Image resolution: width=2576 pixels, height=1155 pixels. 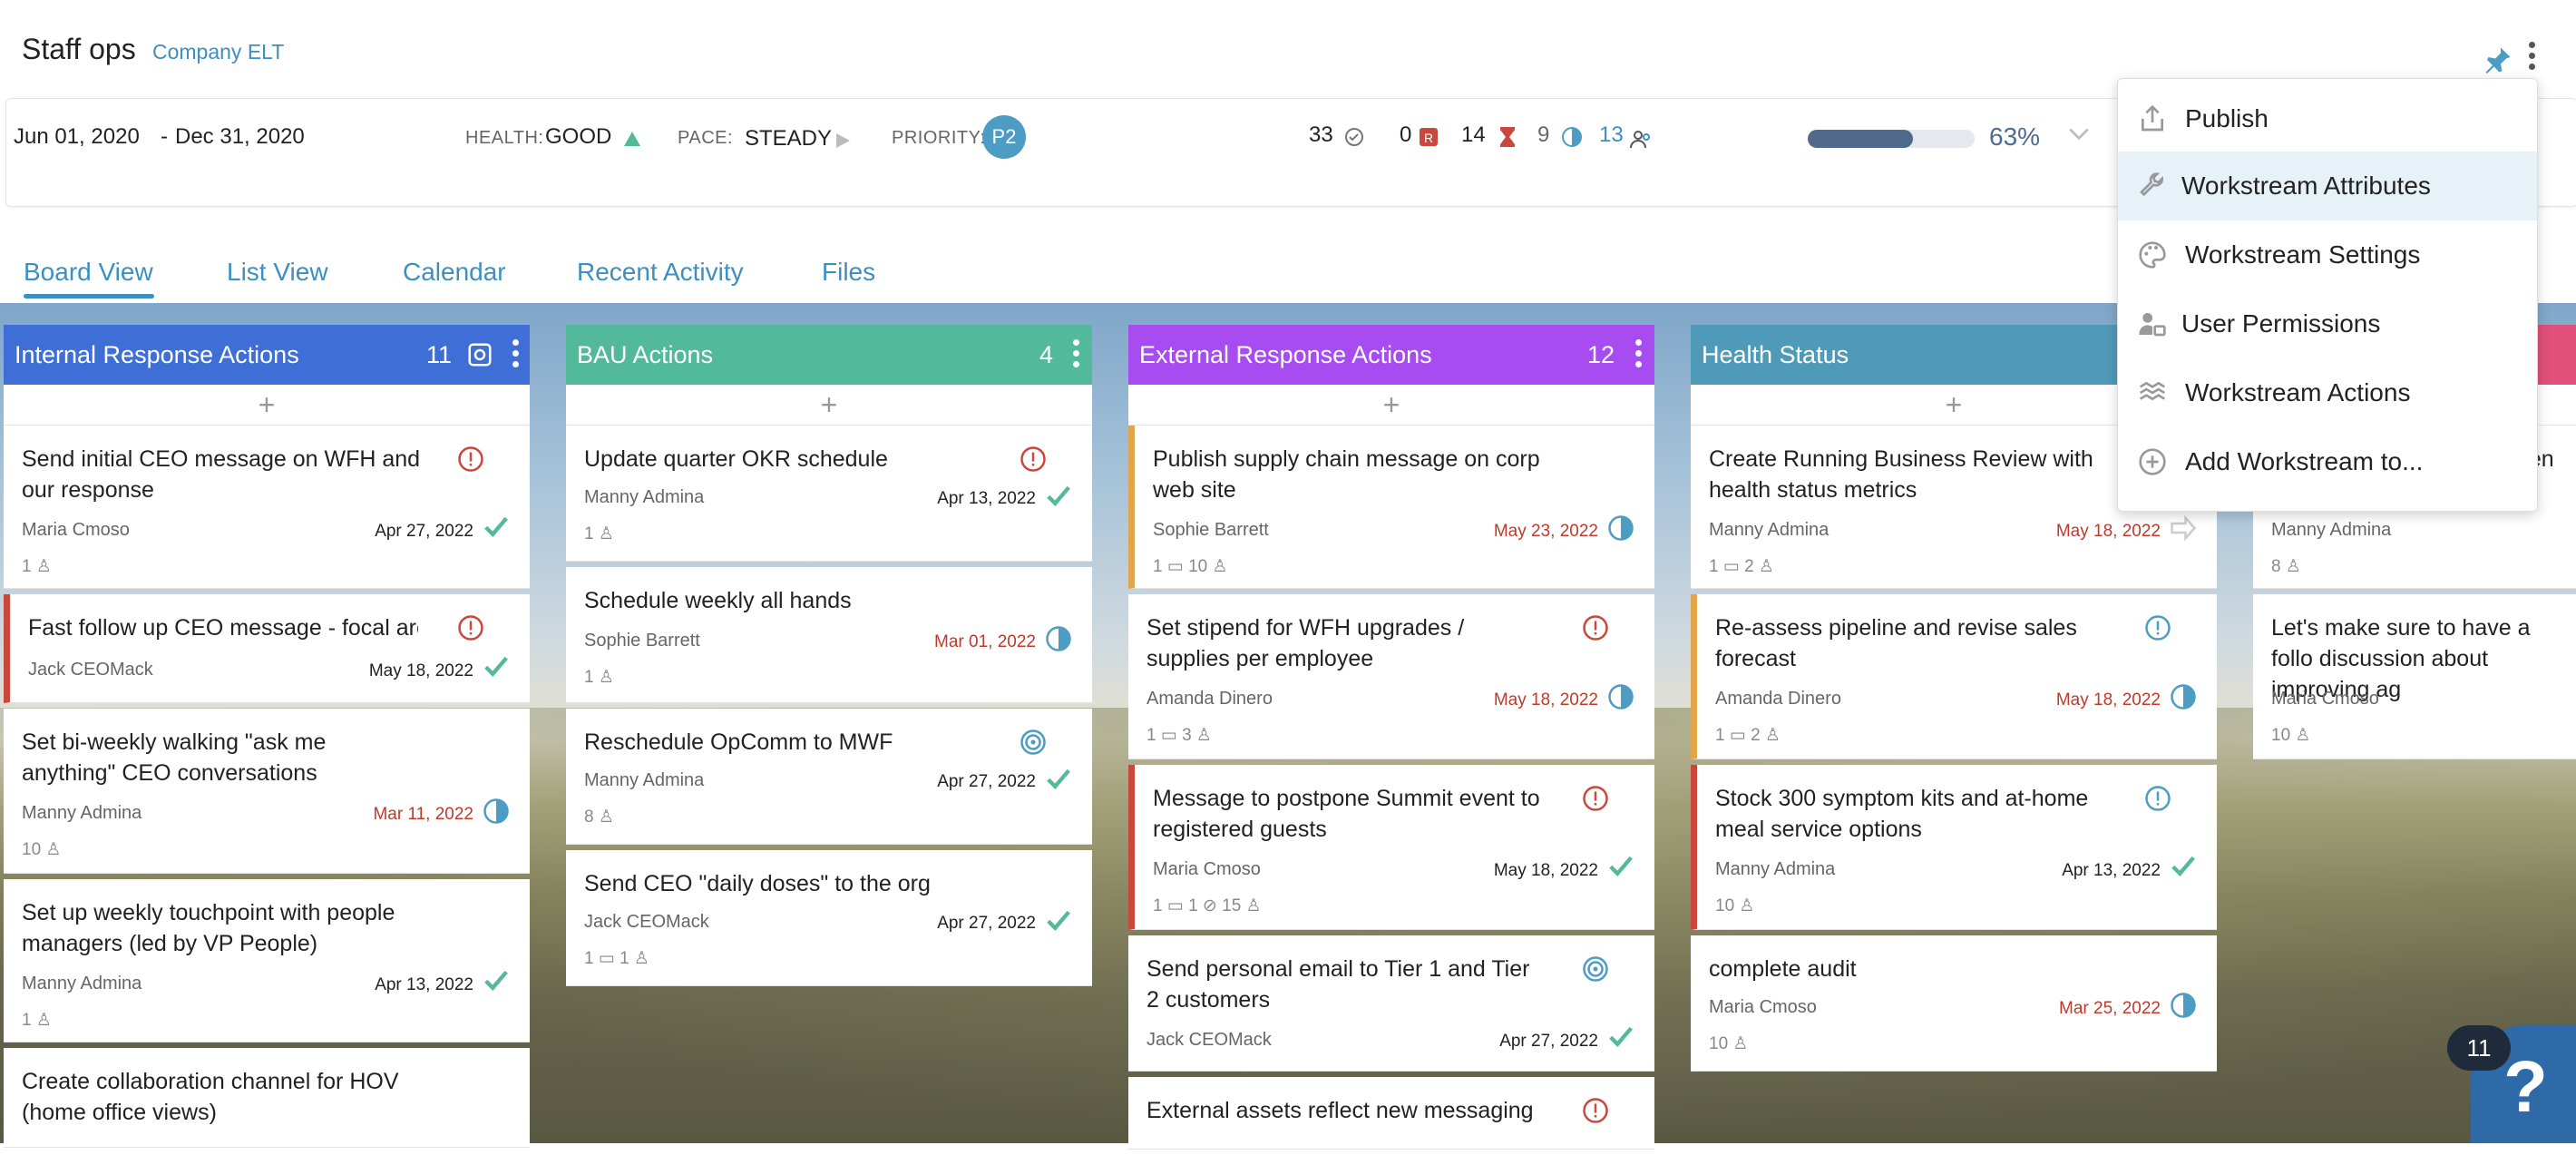 What do you see at coordinates (1507, 137) in the screenshot?
I see `hourglass-icon` at bounding box center [1507, 137].